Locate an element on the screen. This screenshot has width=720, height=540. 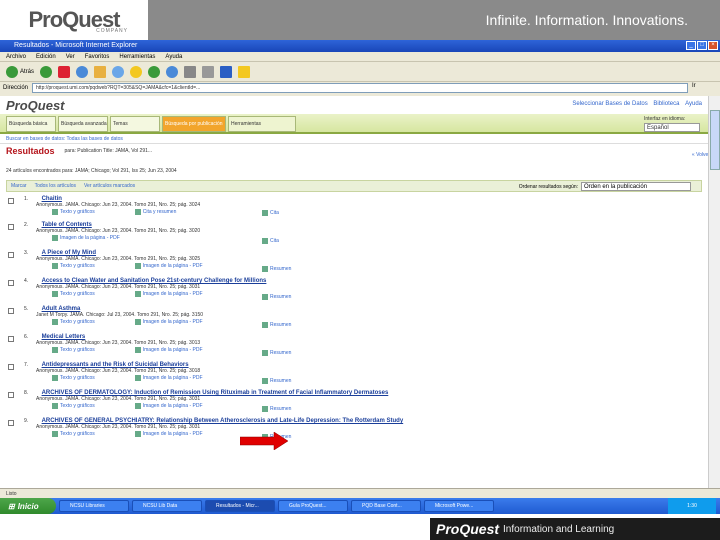
page-scrollbar is located at coordinates (714, 292).